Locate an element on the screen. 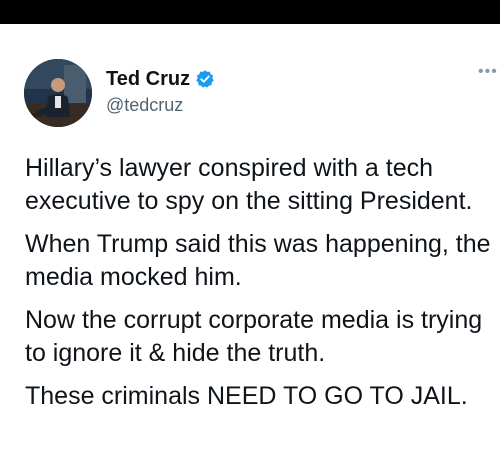  verified-badge-icon is located at coordinates (205, 79).